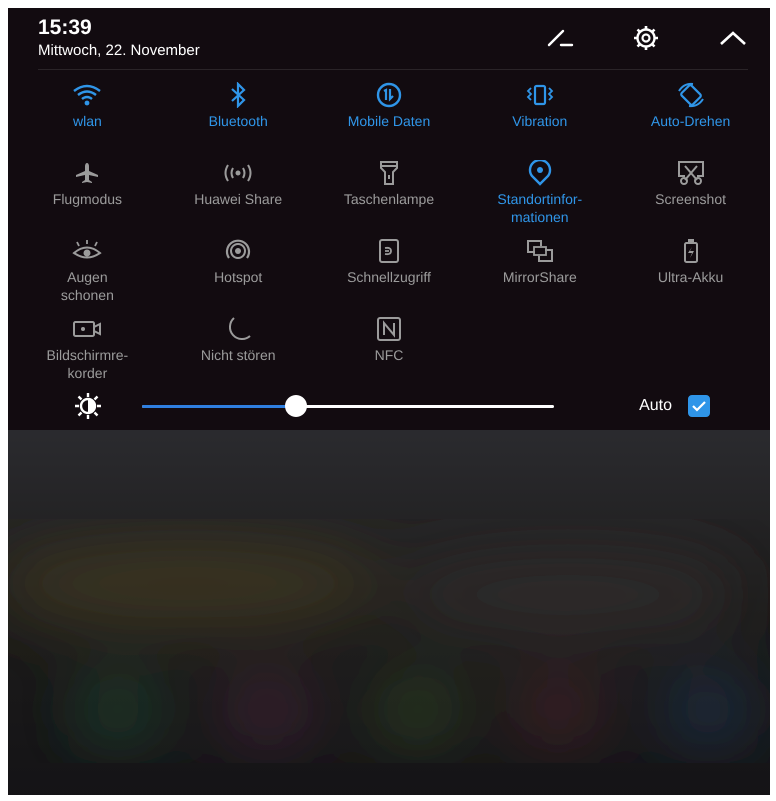 The image size is (776, 801). I want to click on toggle-tile: wlan, so click(87, 117).